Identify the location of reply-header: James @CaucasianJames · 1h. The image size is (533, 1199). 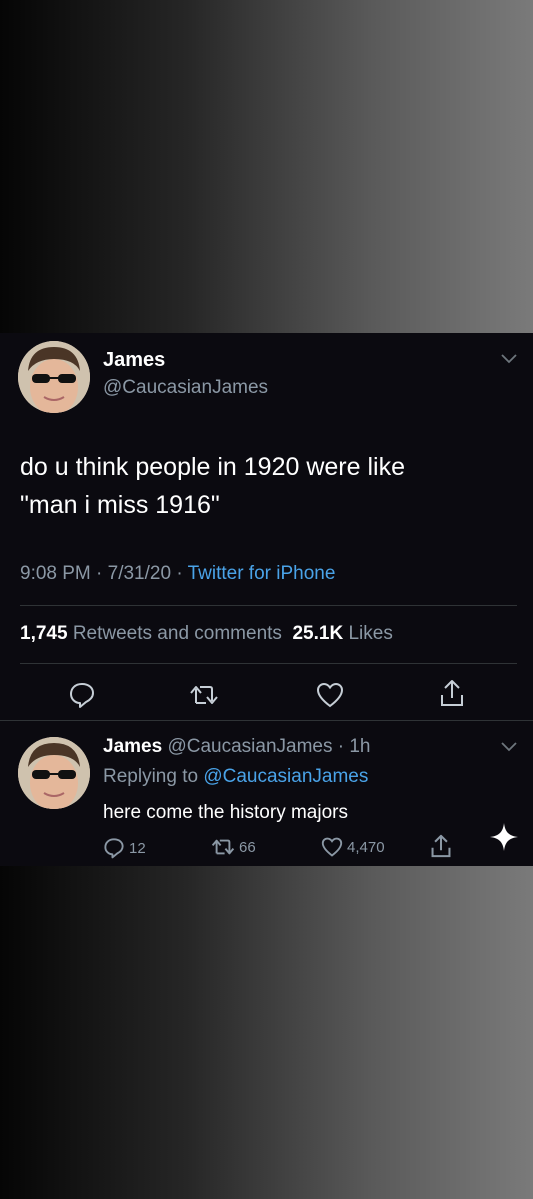
(237, 747).